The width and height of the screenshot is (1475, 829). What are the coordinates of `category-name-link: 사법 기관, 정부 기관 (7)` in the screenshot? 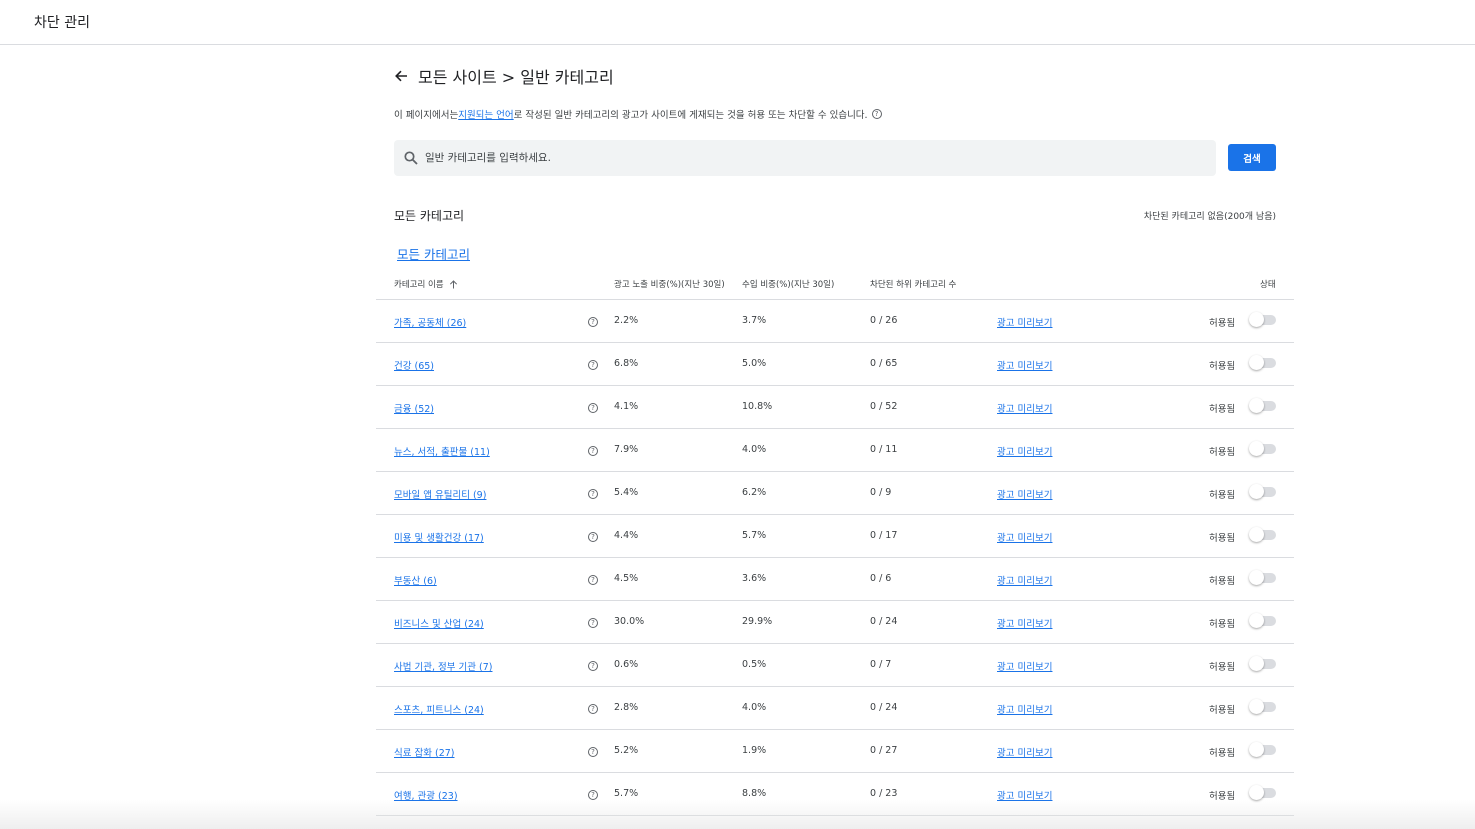 It's located at (443, 666).